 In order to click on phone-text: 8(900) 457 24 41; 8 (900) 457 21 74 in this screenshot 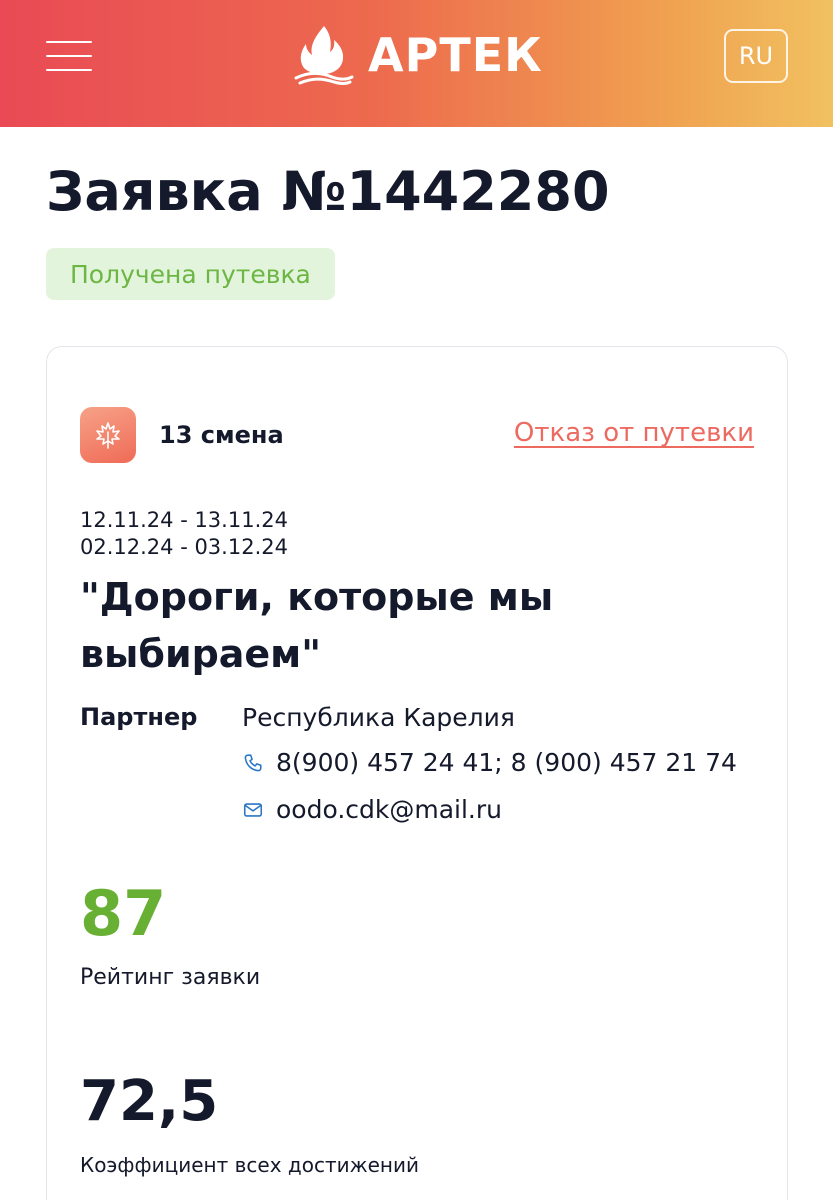, I will do `click(506, 762)`.